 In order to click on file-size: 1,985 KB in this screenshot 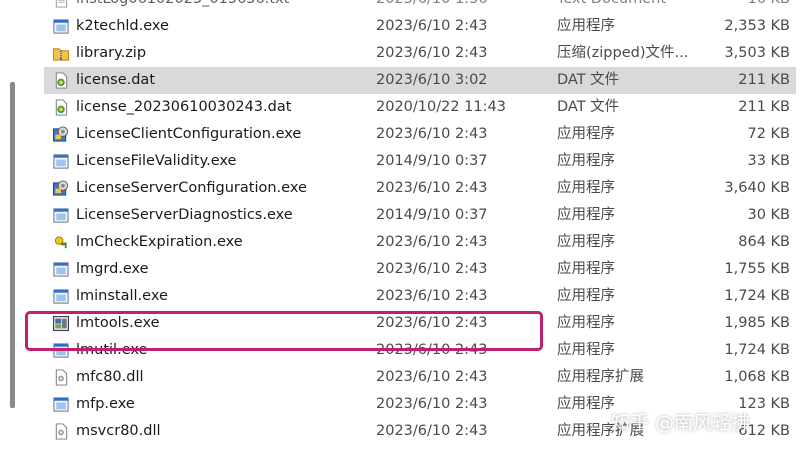, I will do `click(757, 323)`.